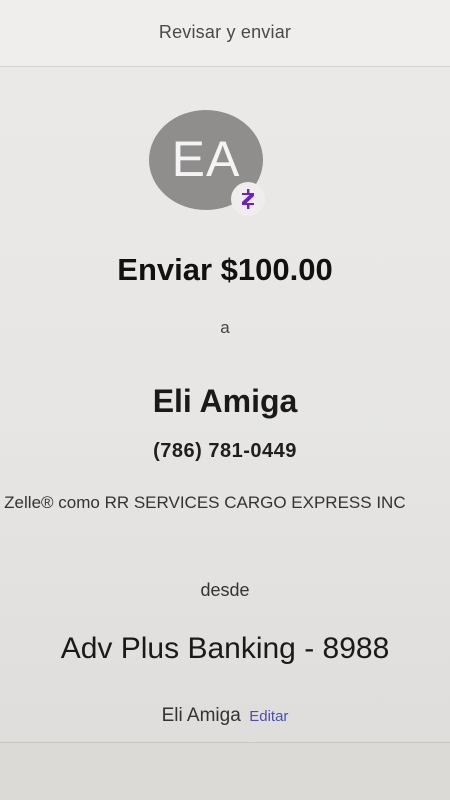  Describe the element at coordinates (225, 590) in the screenshot. I see `from-label: desde` at that location.